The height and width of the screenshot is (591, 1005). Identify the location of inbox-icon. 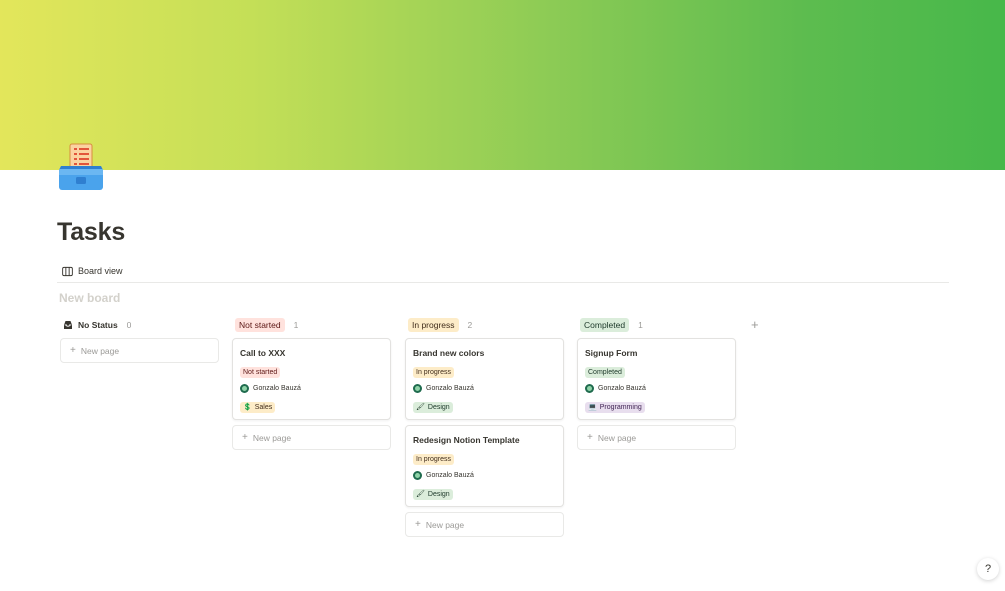
(68, 325).